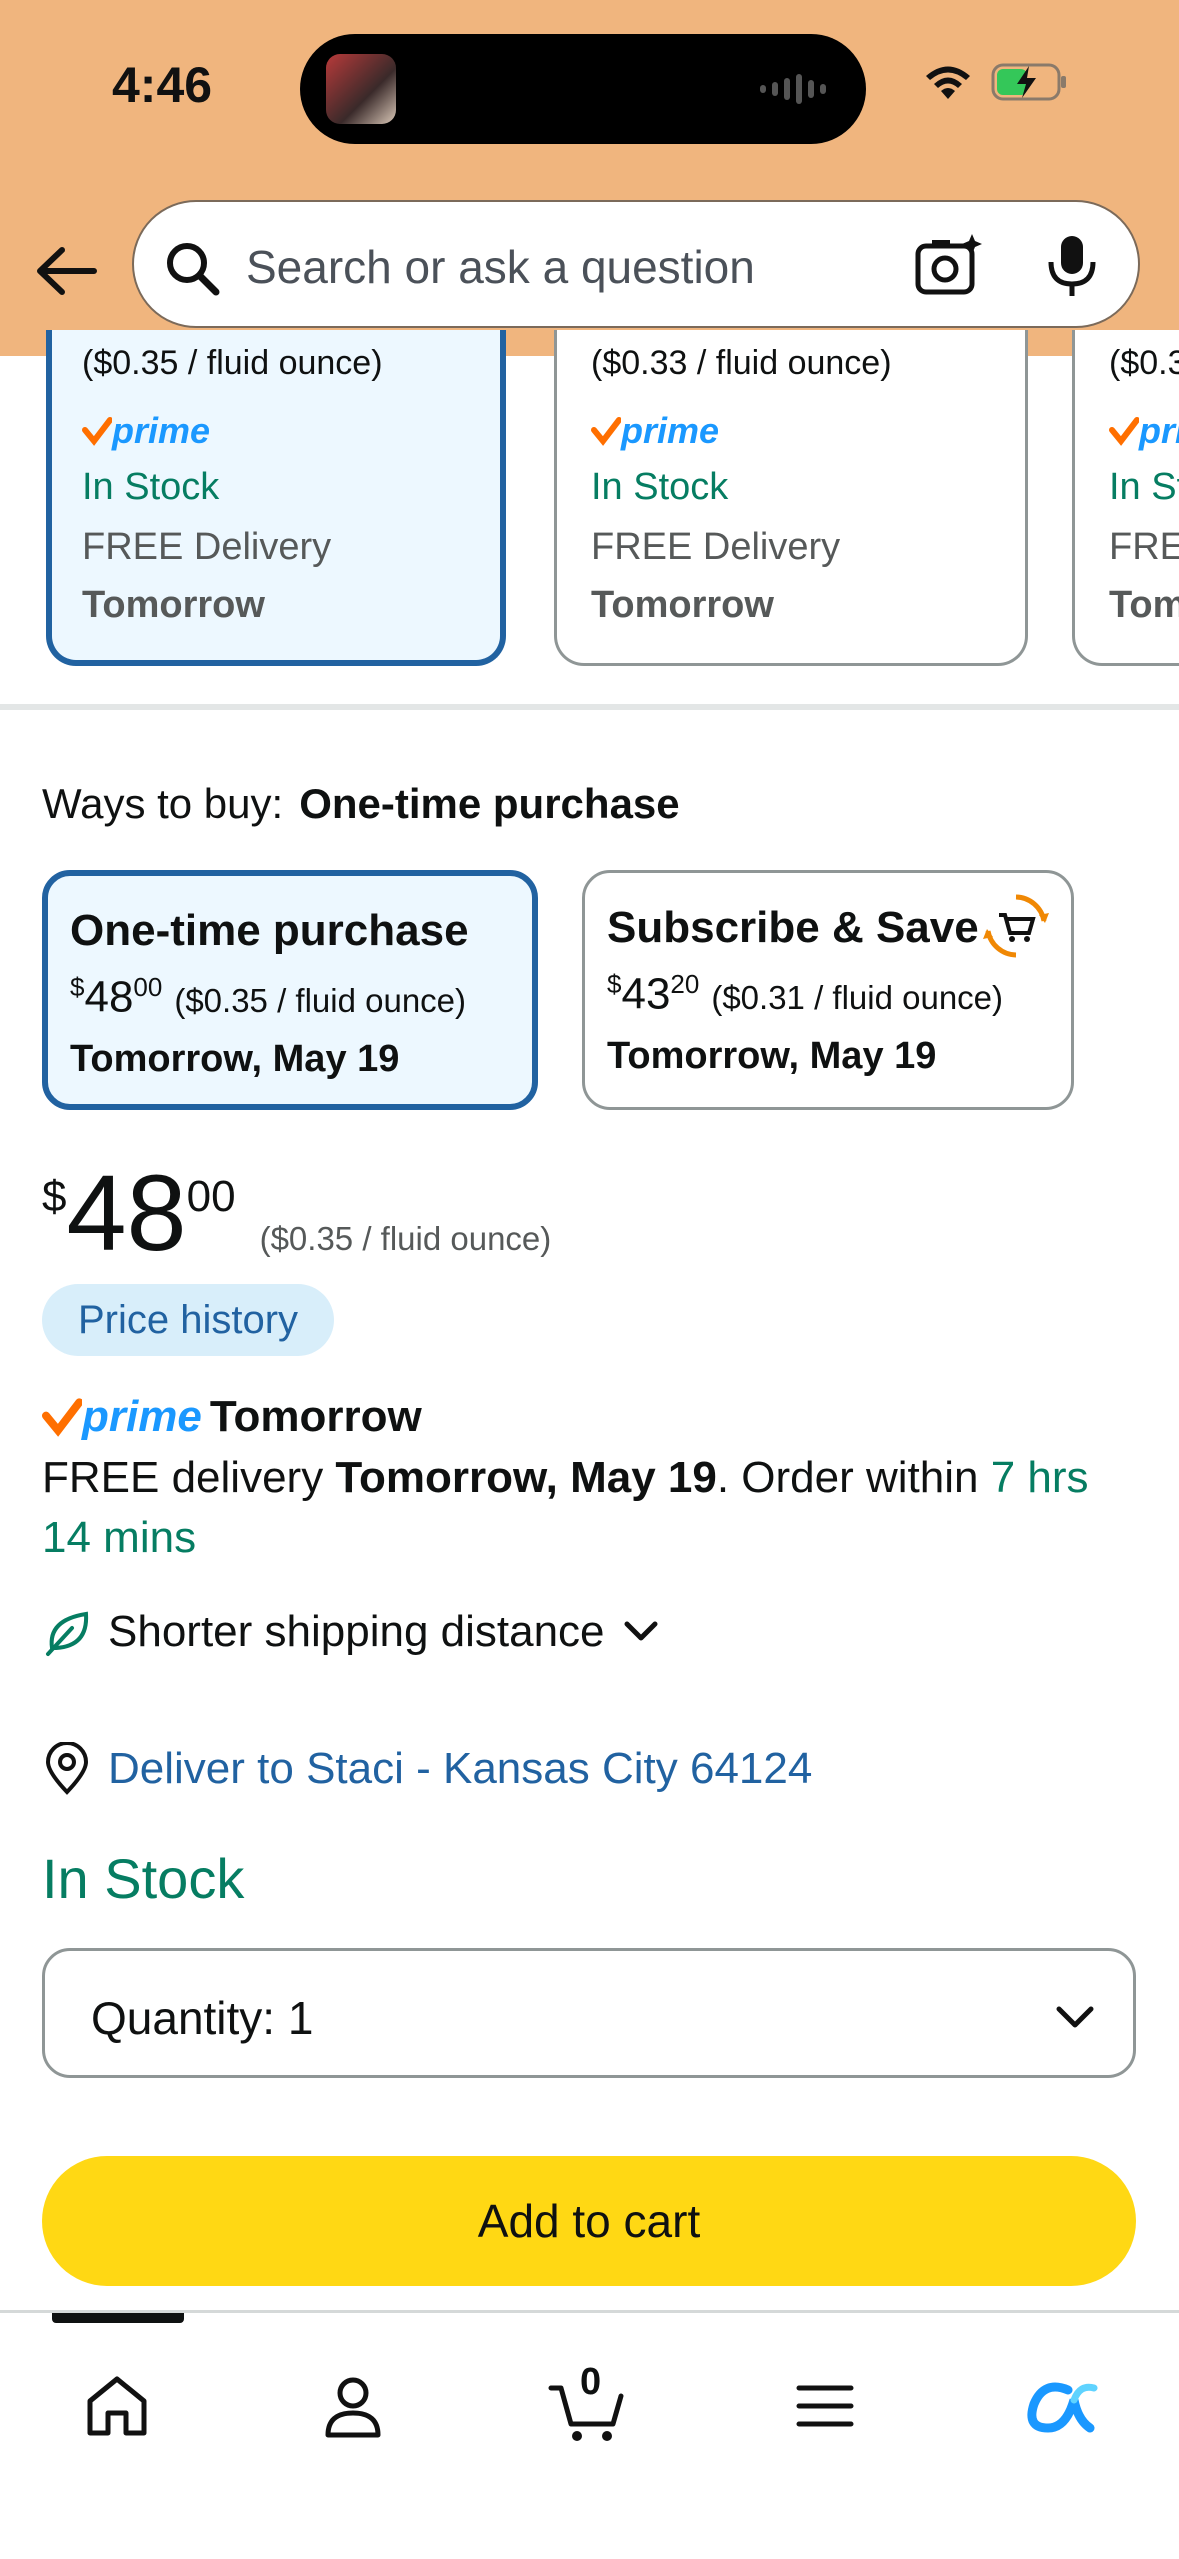 The image size is (1179, 2559). I want to click on search-icon, so click(193, 269).